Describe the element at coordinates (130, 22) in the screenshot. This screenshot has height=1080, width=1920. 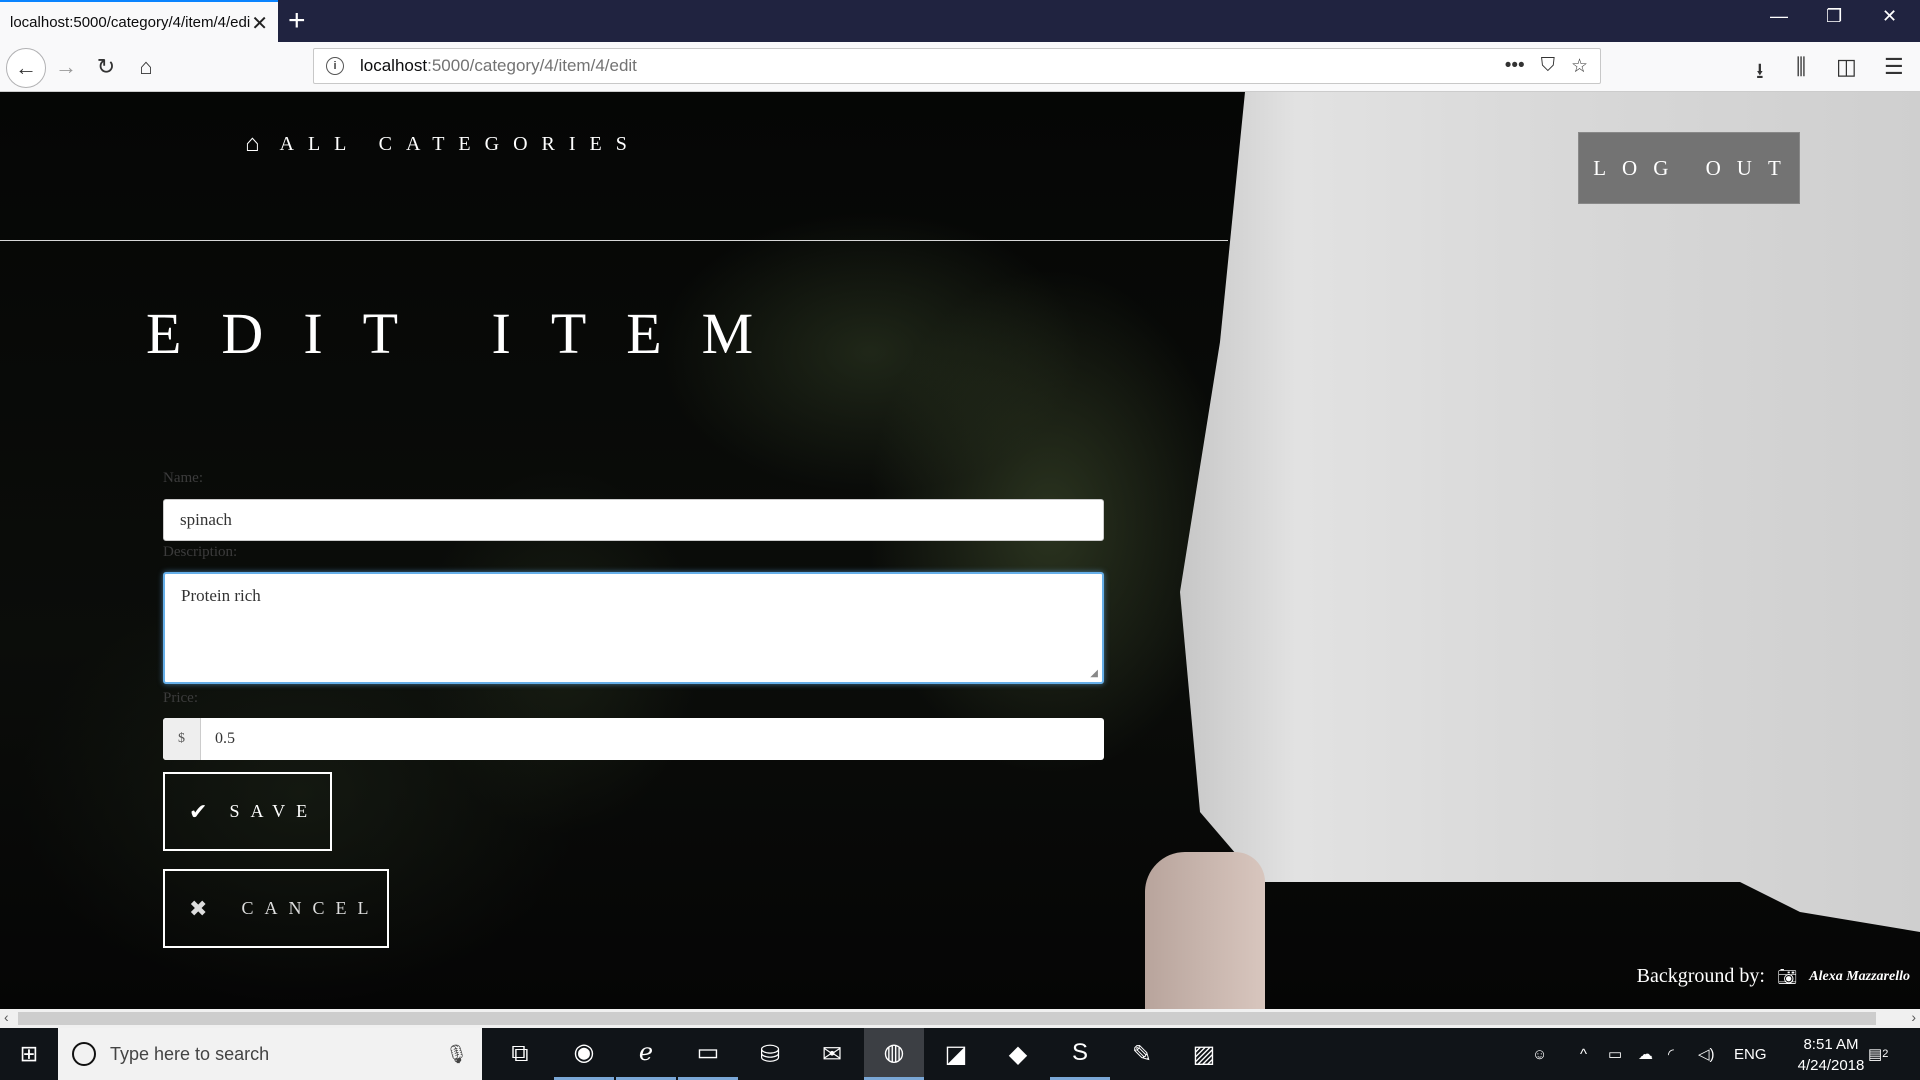
I see `tab-title: localhost:5000/category/4/item/4/edit` at that location.